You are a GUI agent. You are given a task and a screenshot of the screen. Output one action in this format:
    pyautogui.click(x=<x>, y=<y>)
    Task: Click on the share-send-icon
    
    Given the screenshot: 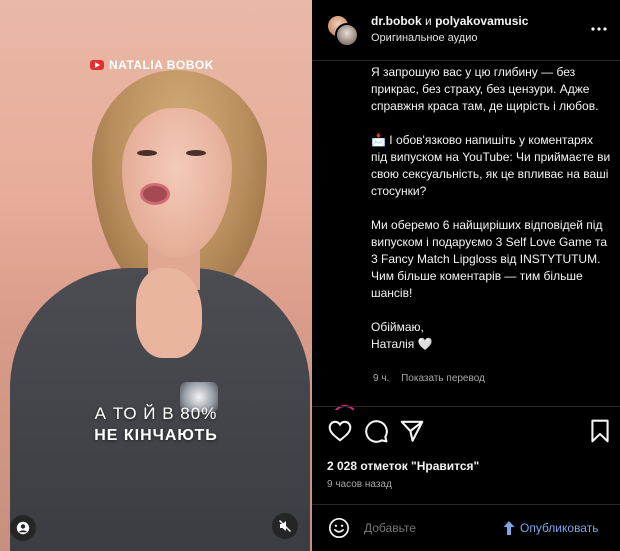 What is the action you would take?
    pyautogui.click(x=412, y=431)
    